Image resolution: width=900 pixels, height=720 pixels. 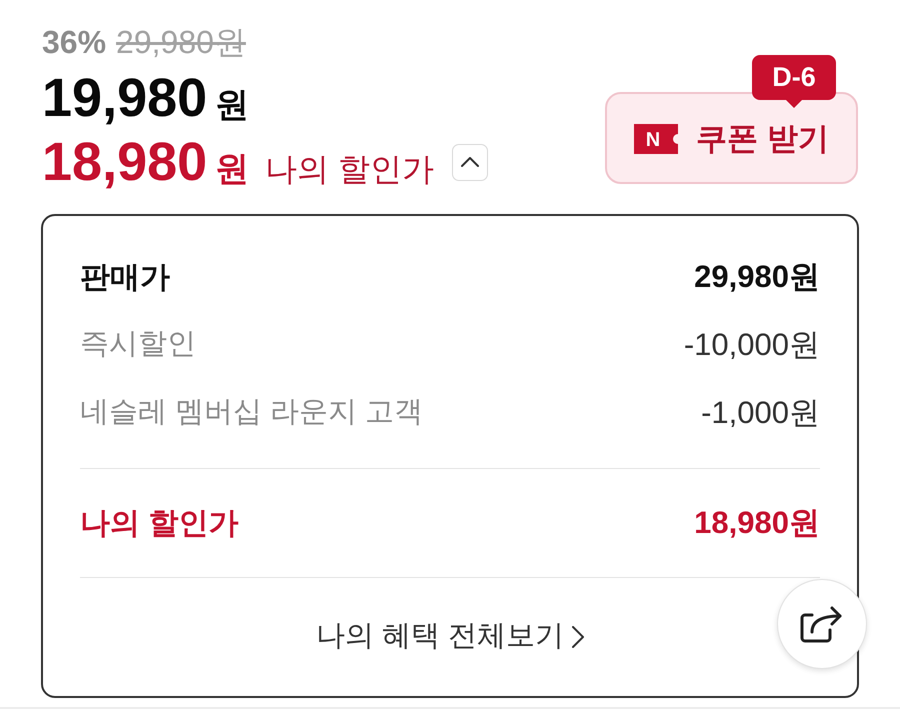 I want to click on my-price-caption: 나의 할인가, so click(x=349, y=169).